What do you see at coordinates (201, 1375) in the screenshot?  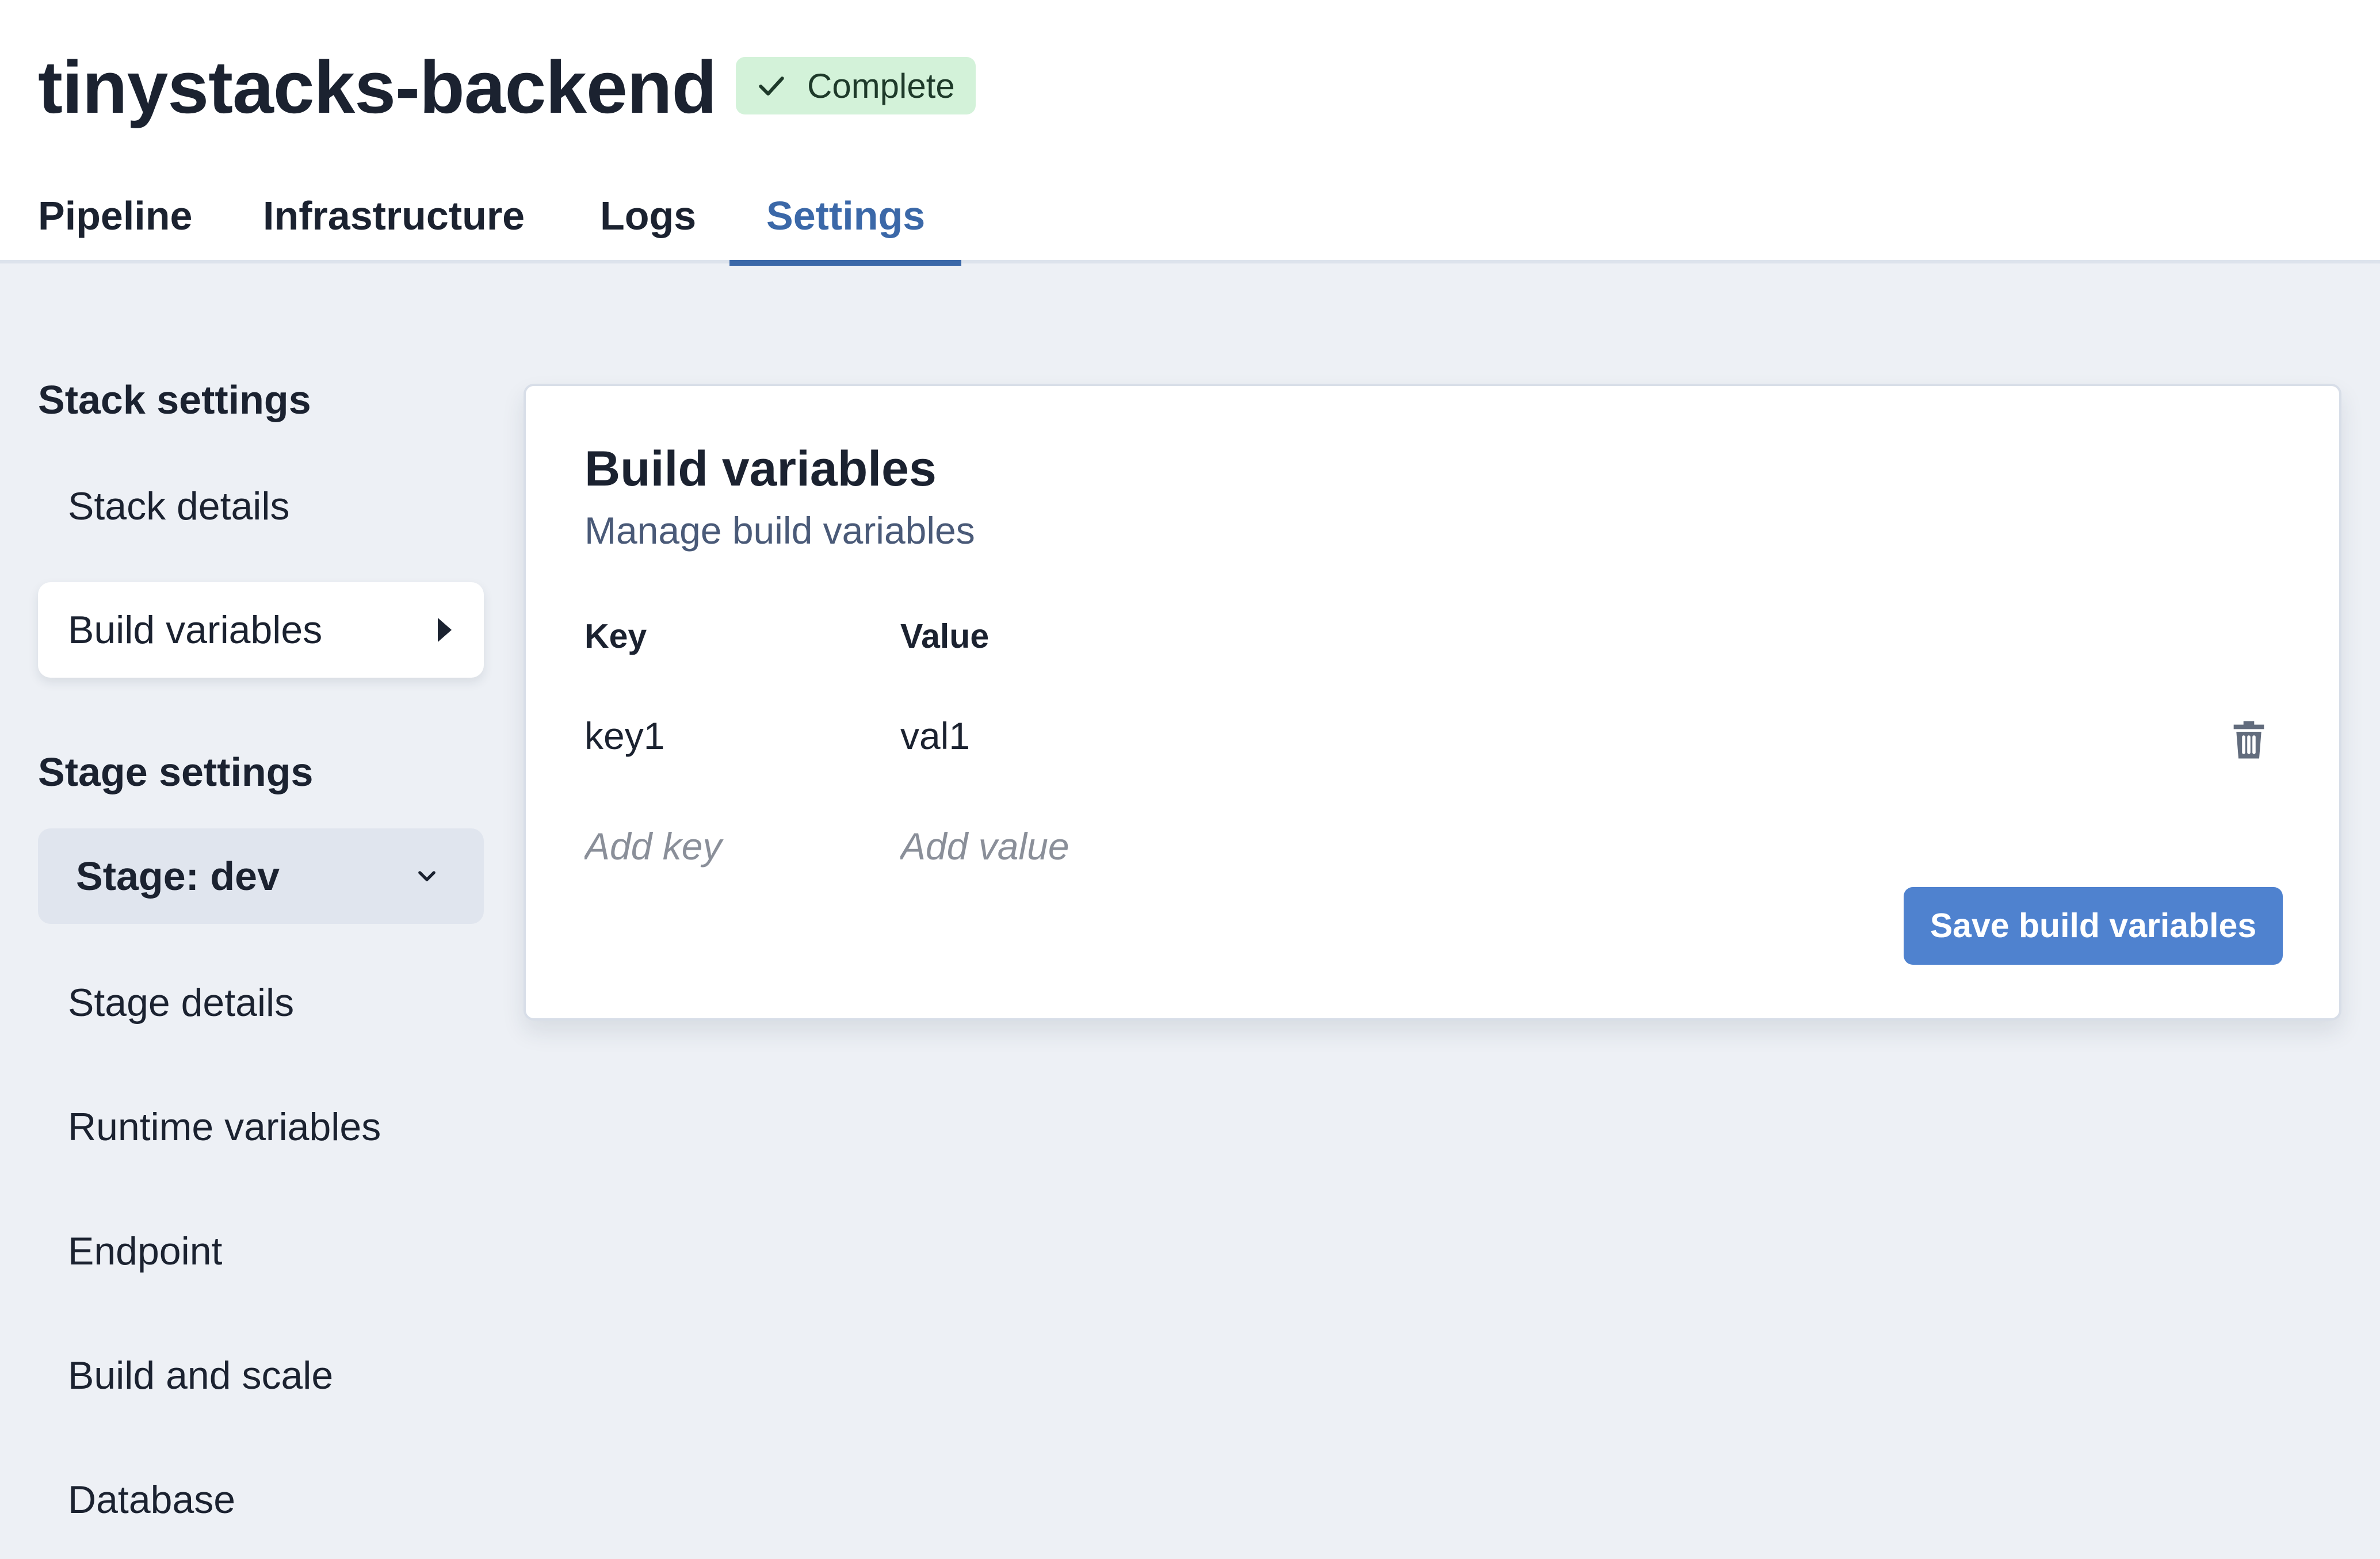 I see `sidebar-item-label: Build and scale` at bounding box center [201, 1375].